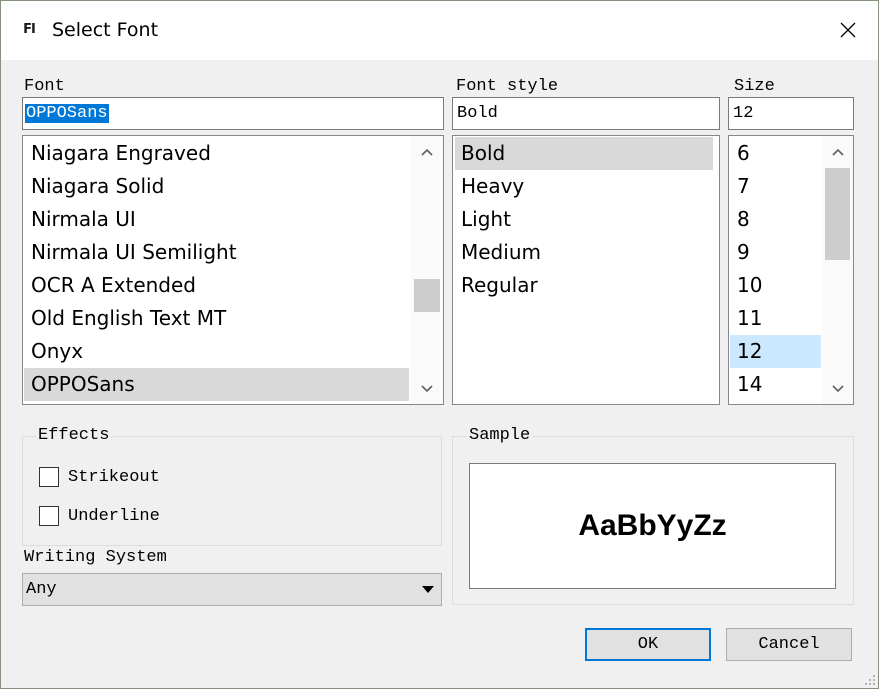 Image resolution: width=879 pixels, height=689 pixels. I want to click on font-scroll-down-button, so click(427, 388).